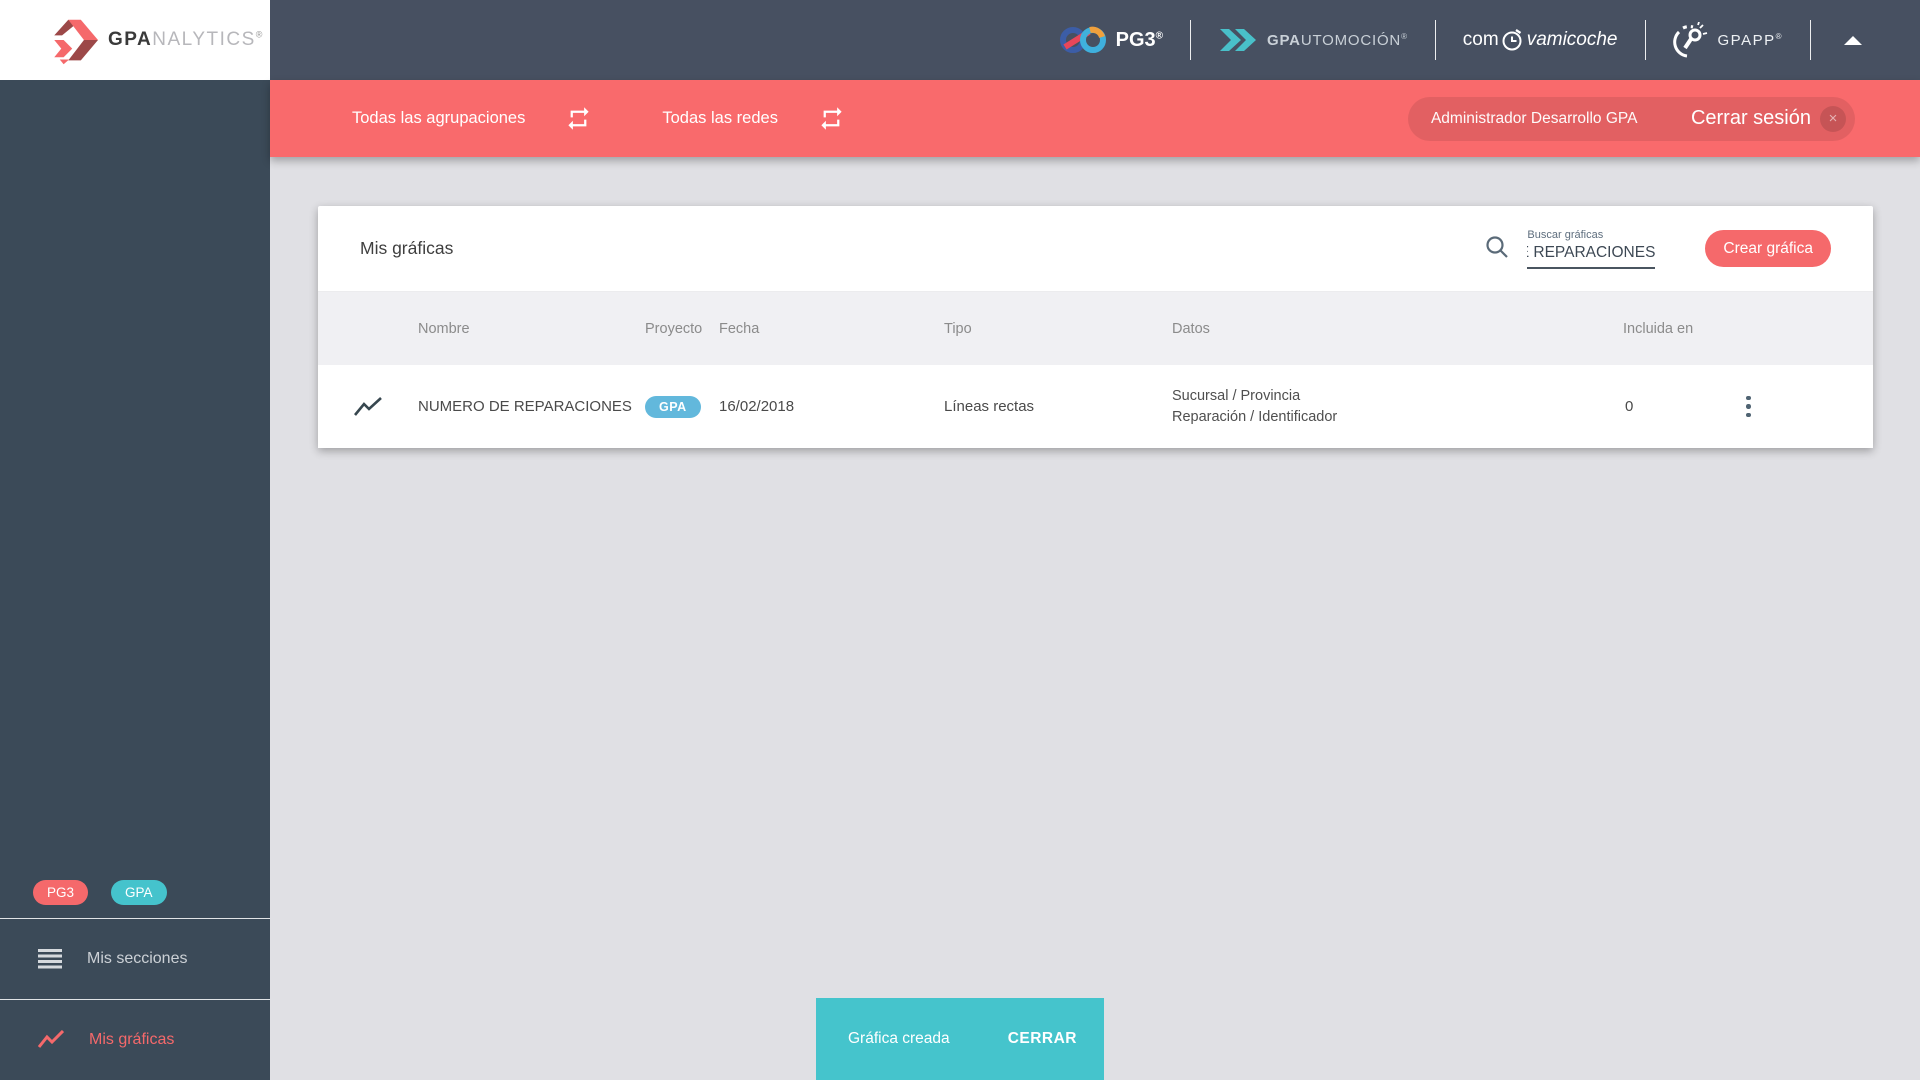 The image size is (1920, 1080). I want to click on sidebar-item-mis-graficas: Mis gráficas, so click(135, 1039).